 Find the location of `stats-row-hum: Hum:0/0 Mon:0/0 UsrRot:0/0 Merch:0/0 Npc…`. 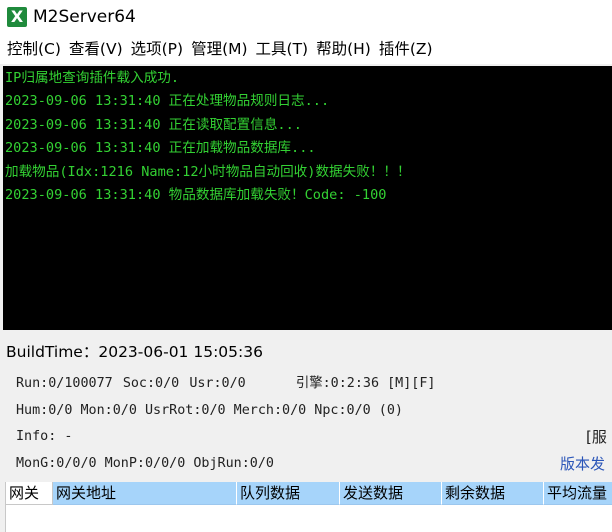

stats-row-hum: Hum:0/0 Mon:0/0 UsrRot:0/0 Merch:0/0 Npc… is located at coordinates (209, 410).